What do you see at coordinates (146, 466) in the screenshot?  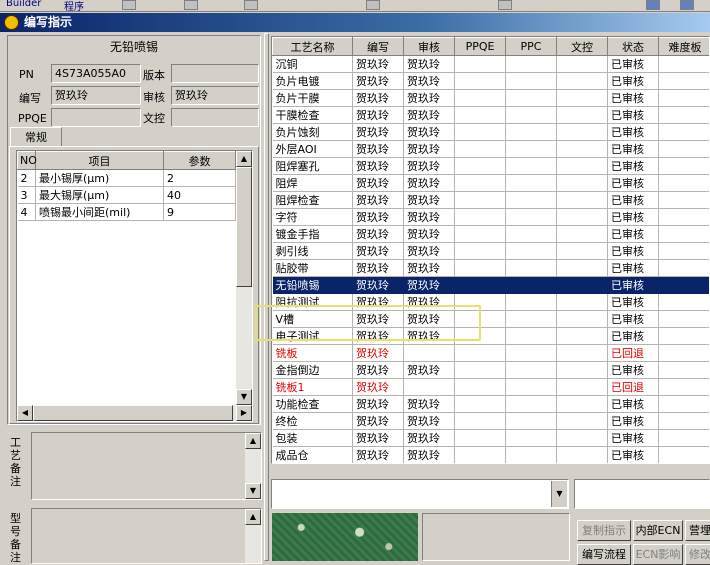 I see `process-note-textarea: ▲ ▼` at bounding box center [146, 466].